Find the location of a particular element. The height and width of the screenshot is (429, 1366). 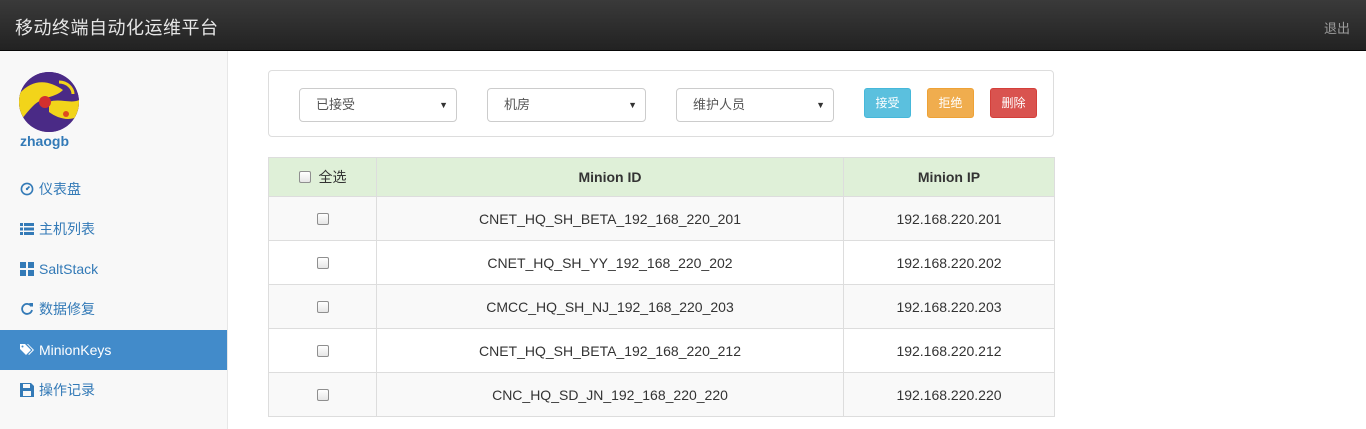

table-header-row: 全选 Minion ID Minion IP is located at coordinates (661, 177).